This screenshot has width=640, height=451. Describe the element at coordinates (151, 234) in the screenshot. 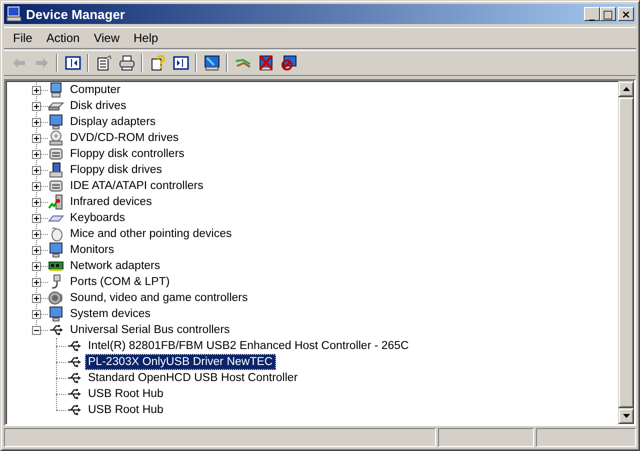

I see `tree-item: Mice and other pointing devices` at that location.